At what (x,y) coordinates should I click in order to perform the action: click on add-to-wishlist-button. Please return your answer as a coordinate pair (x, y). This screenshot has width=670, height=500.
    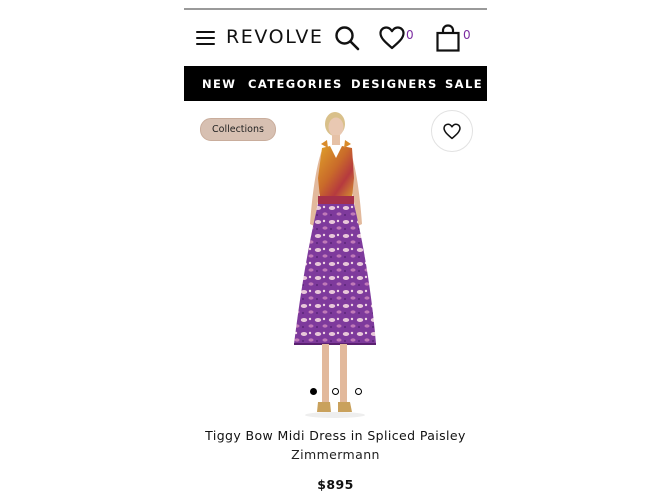
    Looking at the image, I should click on (452, 131).